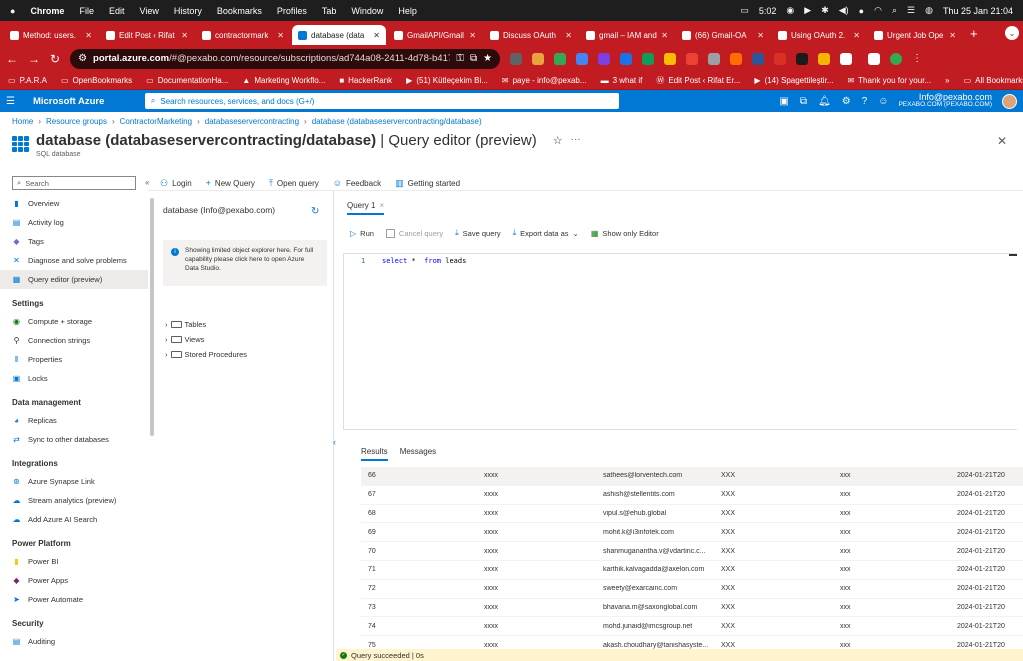 The height and width of the screenshot is (661, 1023). What do you see at coordinates (424, 261) in the screenshot?
I see `code-line: select * from leads` at bounding box center [424, 261].